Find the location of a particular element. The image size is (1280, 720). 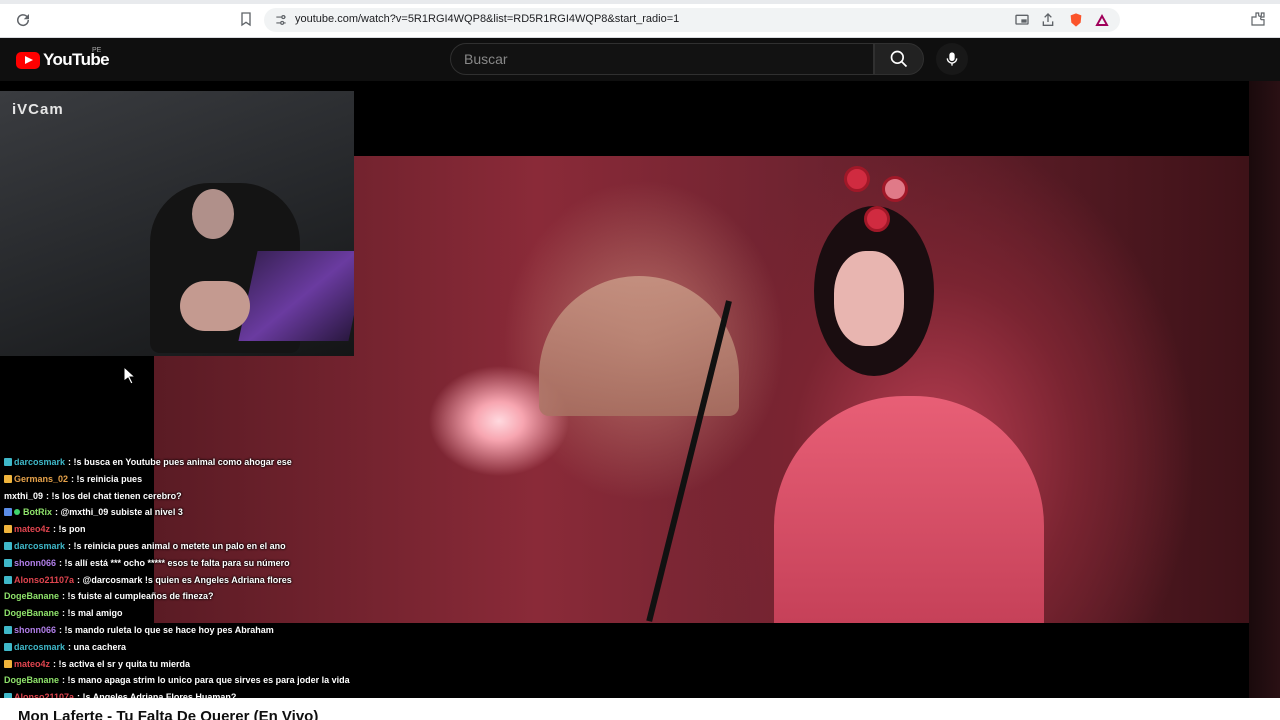

side-rail is located at coordinates (1264, 389).